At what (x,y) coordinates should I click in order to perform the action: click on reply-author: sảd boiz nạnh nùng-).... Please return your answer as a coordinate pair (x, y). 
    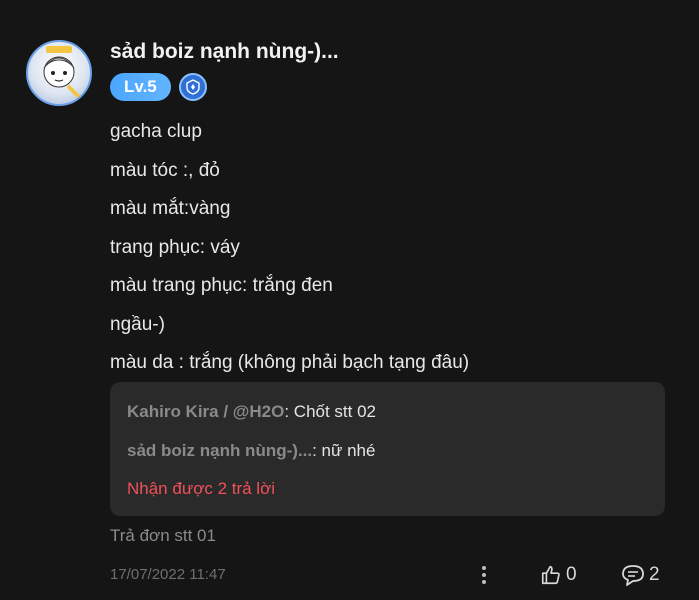
    Looking at the image, I should click on (219, 450).